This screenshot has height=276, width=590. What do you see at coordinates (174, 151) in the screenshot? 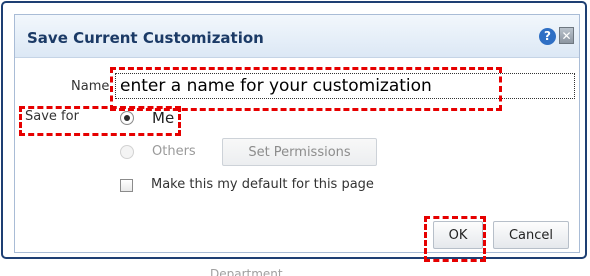
I see `save-for-others-label: Others` at bounding box center [174, 151].